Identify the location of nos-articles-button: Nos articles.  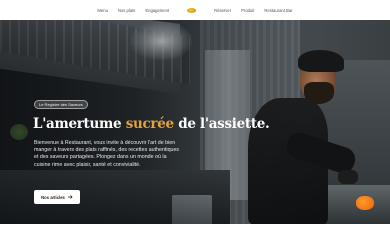
(57, 197).